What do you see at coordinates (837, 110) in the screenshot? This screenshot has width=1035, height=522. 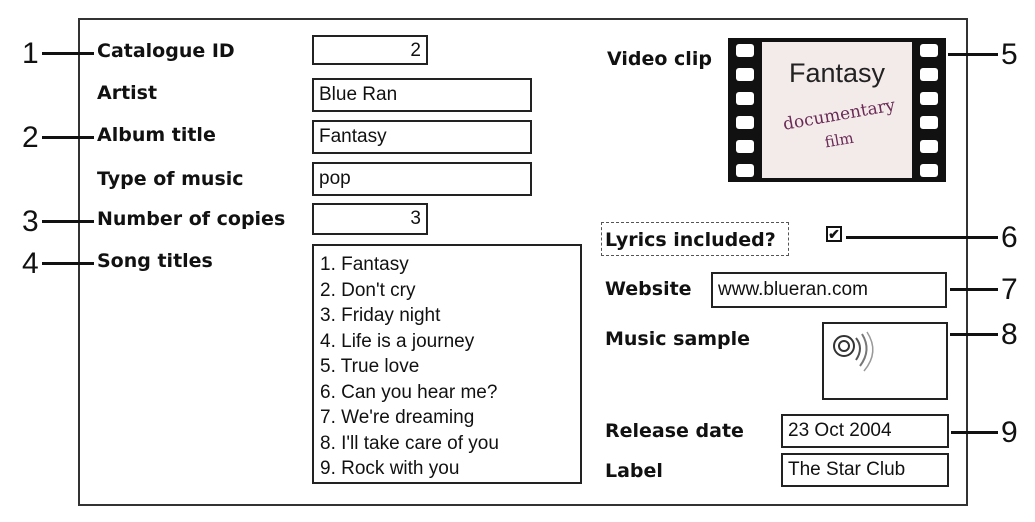 I see `video-clip-film-icon: Fantasy documentary film` at bounding box center [837, 110].